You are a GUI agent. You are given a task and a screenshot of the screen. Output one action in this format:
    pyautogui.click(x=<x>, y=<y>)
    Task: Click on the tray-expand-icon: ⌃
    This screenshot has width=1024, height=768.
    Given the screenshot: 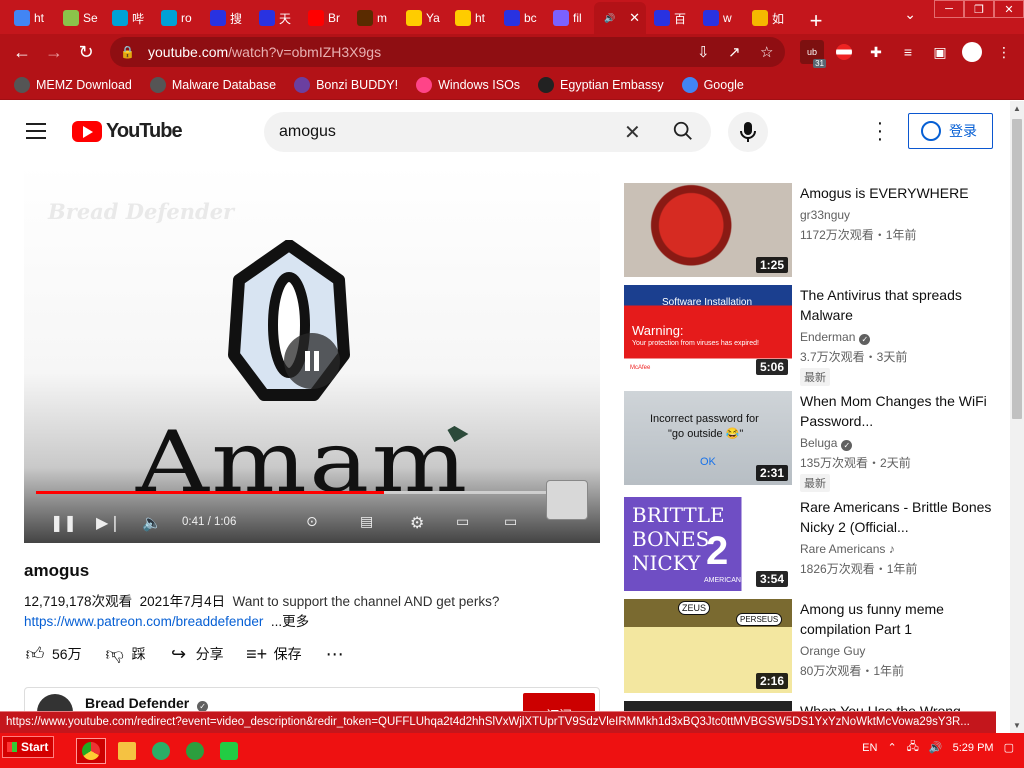 What is the action you would take?
    pyautogui.click(x=891, y=747)
    